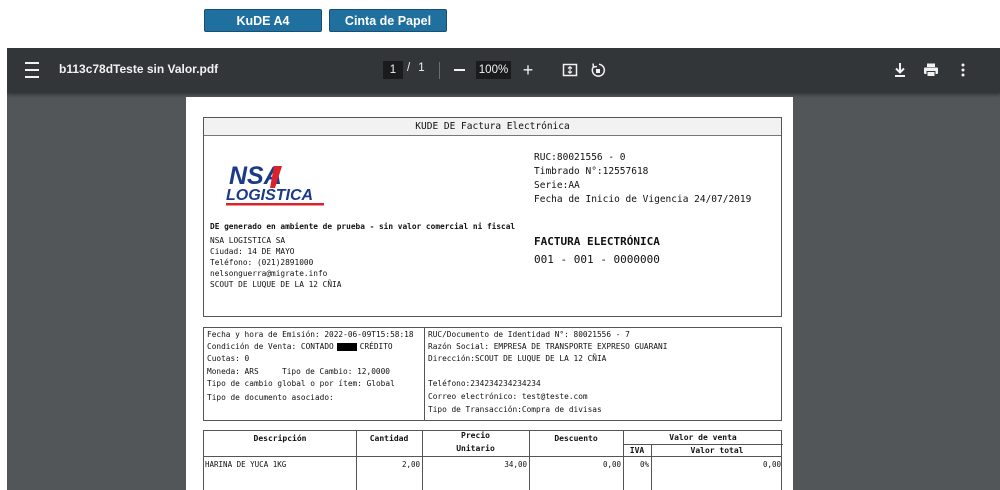  Describe the element at coordinates (139, 69) in the screenshot. I see `file-name: b113c78dTeste sin Valor.pdf` at that location.